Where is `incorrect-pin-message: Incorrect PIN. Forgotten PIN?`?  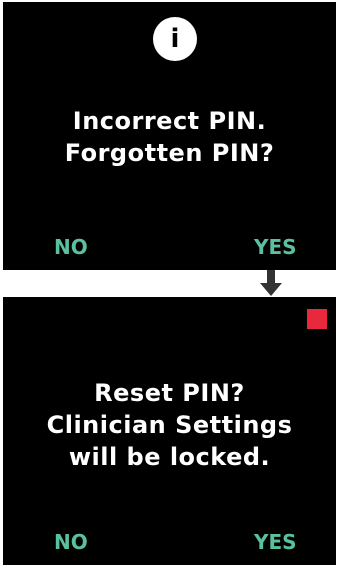 incorrect-pin-message: Incorrect PIN. Forgotten PIN? is located at coordinates (169, 137).